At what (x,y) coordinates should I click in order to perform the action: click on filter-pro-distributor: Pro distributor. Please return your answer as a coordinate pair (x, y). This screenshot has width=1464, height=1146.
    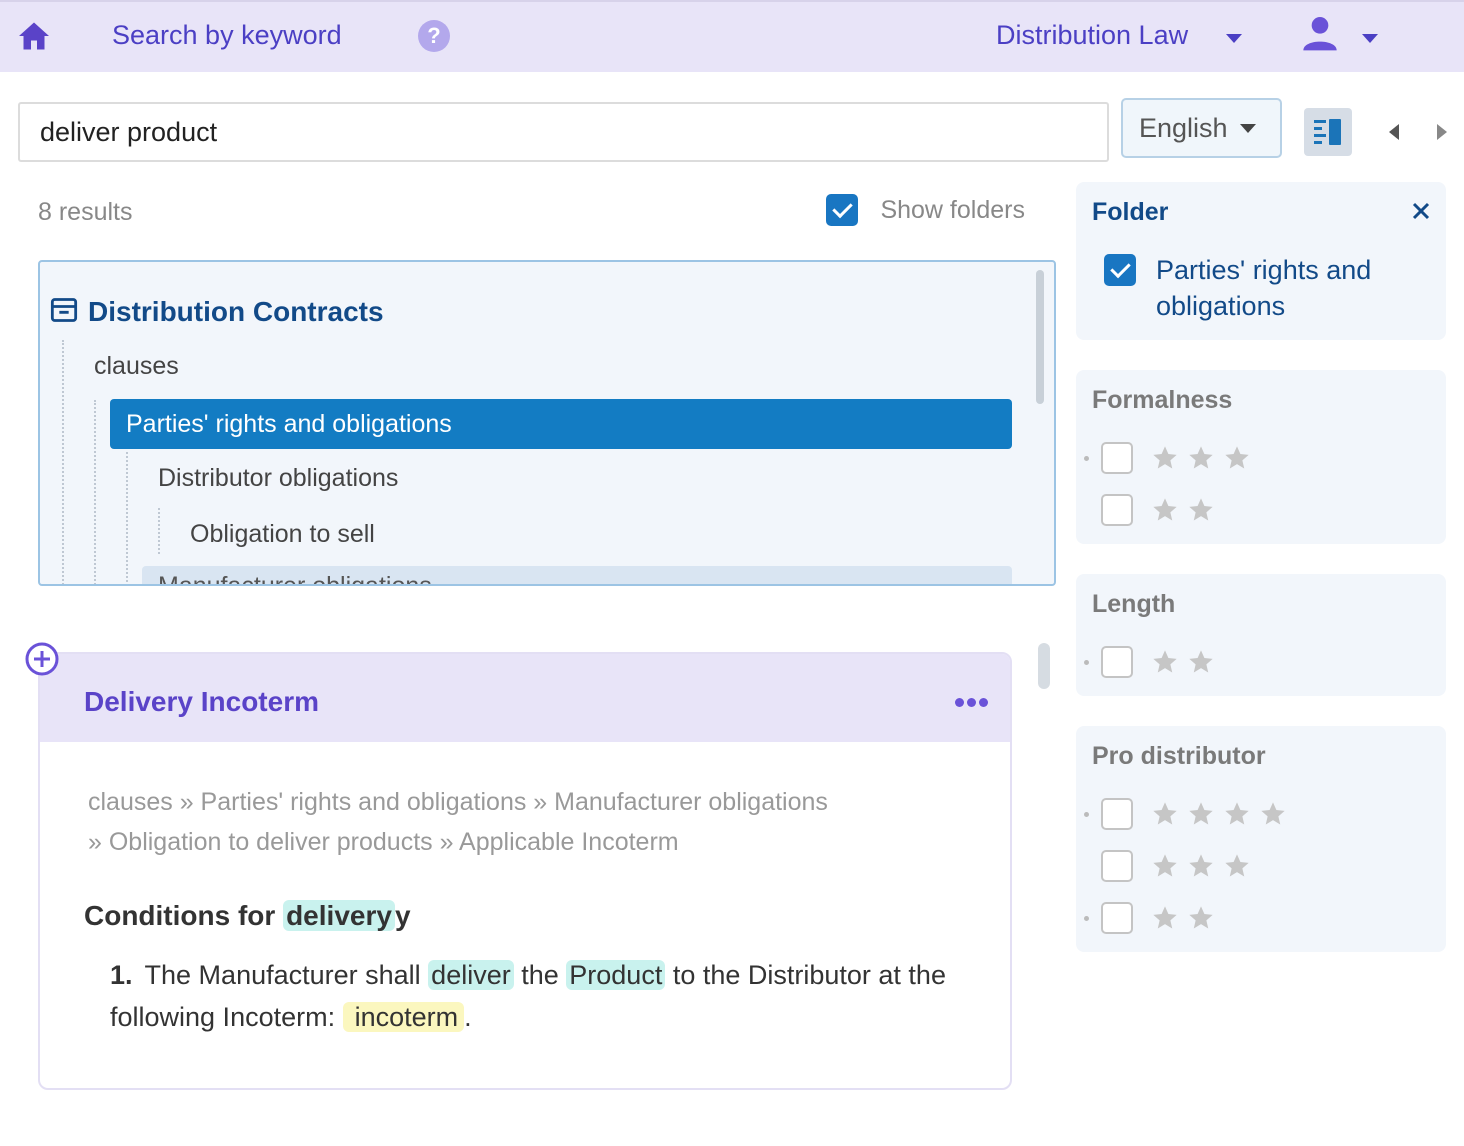
    Looking at the image, I should click on (1261, 839).